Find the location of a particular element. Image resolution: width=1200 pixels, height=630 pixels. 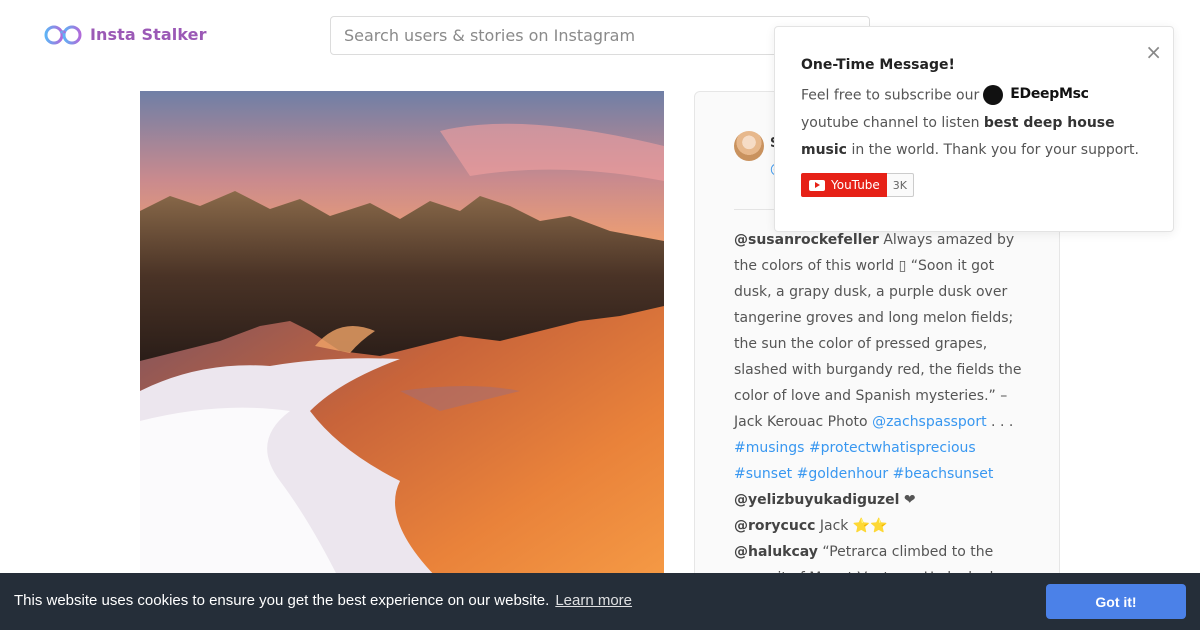

hashtag-link: #beachsunset is located at coordinates (943, 474).